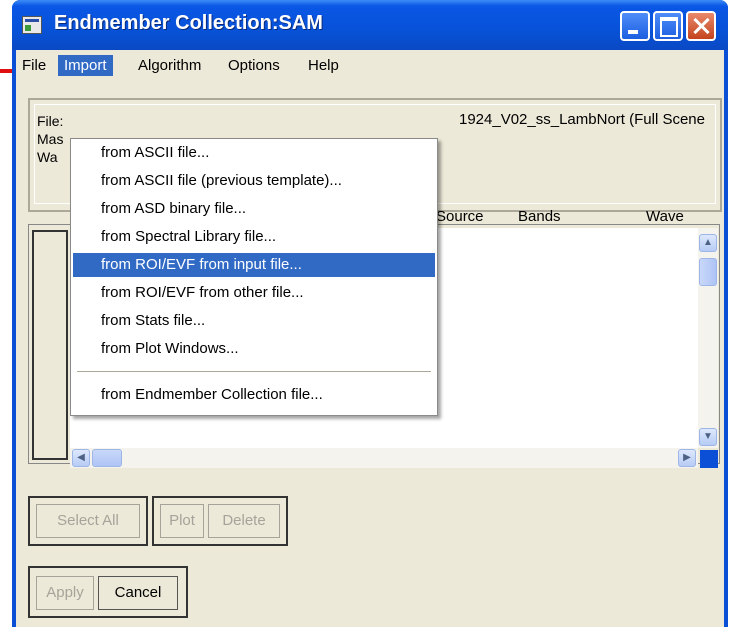  I want to click on vertical-scrollbar: ▲ ▼, so click(708, 338).